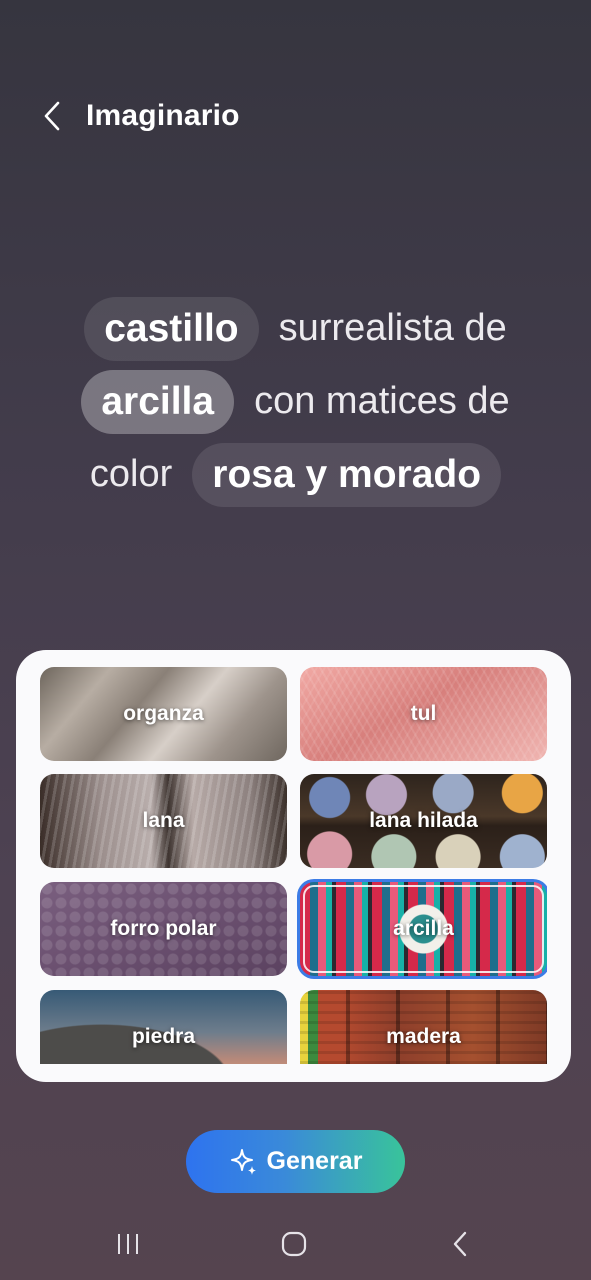 The width and height of the screenshot is (591, 1280). Describe the element at coordinates (163, 115) in the screenshot. I see `page-title: Imaginario` at that location.